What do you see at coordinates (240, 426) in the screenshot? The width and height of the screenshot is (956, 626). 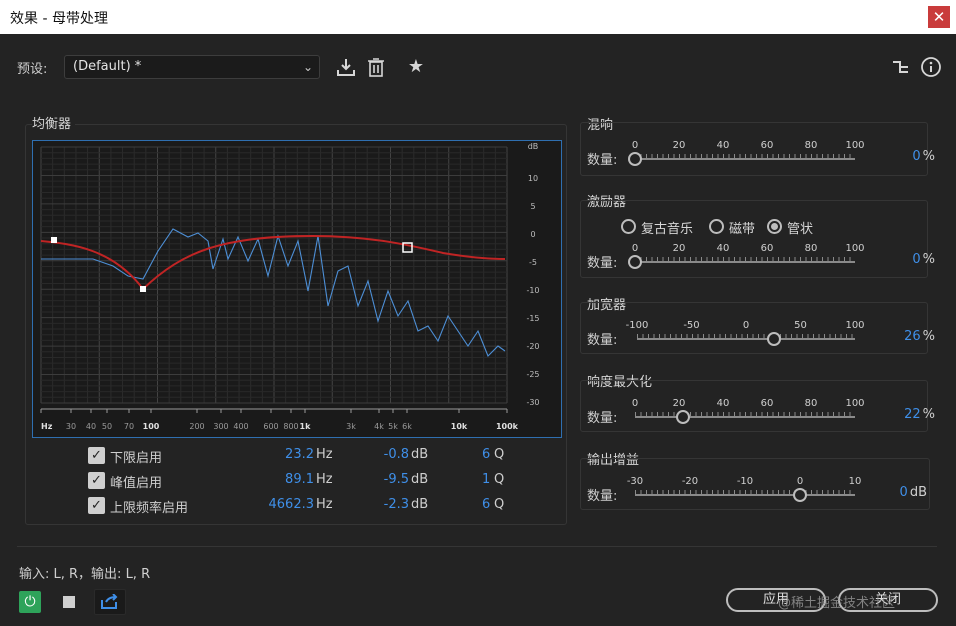 I see `freq-tick-label: 400` at bounding box center [240, 426].